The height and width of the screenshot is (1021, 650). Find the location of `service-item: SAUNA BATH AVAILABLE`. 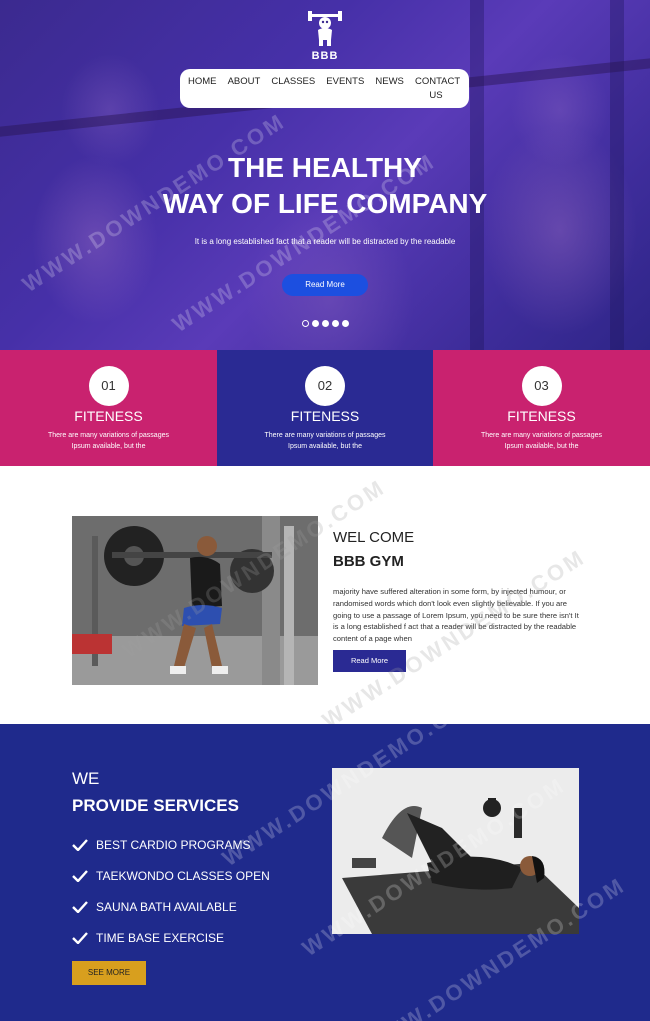

service-item: SAUNA BATH AVAILABLE is located at coordinates (171, 906).